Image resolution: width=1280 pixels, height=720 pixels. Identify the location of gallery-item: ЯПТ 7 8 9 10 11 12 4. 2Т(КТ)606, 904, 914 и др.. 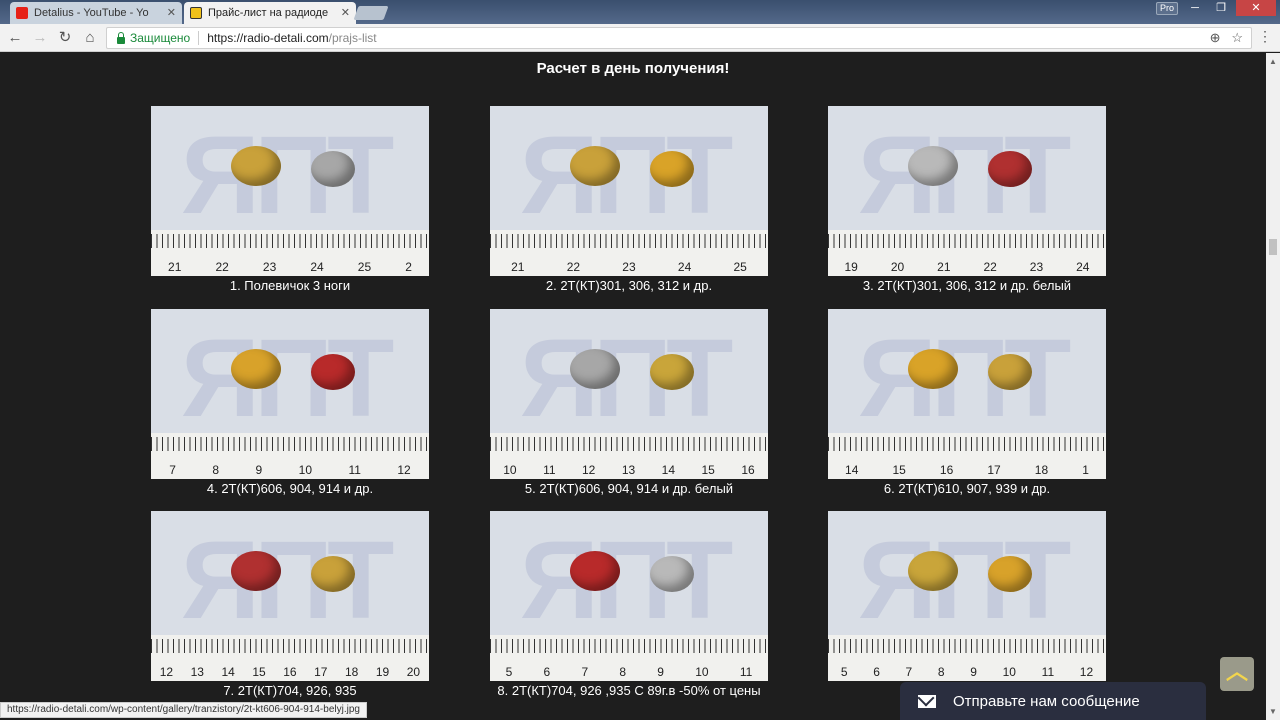
(290, 403).